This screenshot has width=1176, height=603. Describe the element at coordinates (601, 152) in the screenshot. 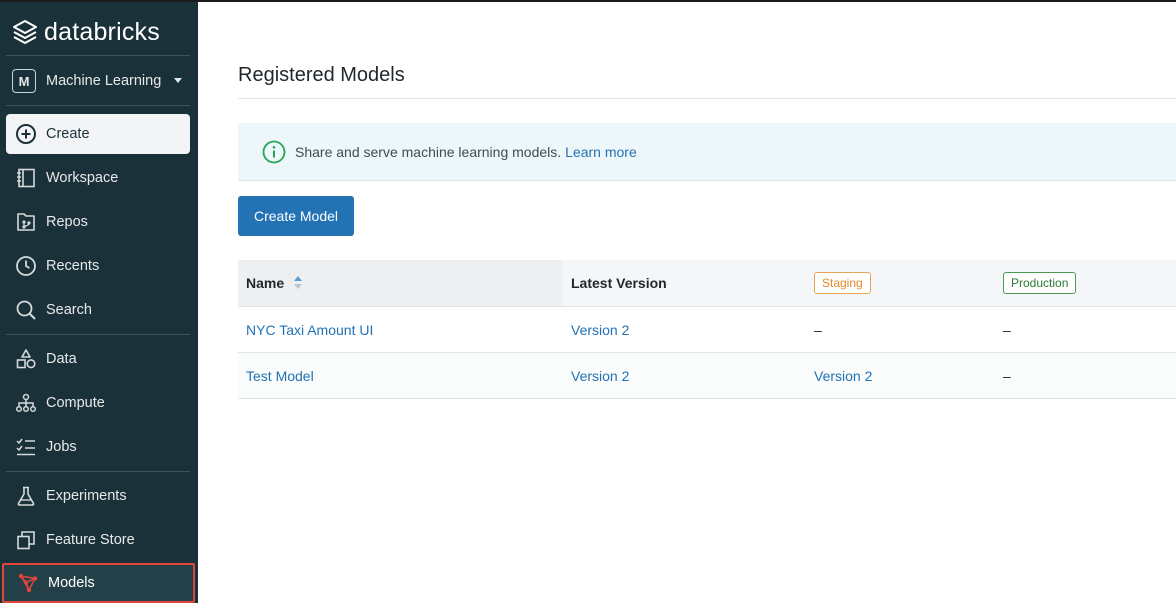

I see `learn-more-link: Learn more` at that location.